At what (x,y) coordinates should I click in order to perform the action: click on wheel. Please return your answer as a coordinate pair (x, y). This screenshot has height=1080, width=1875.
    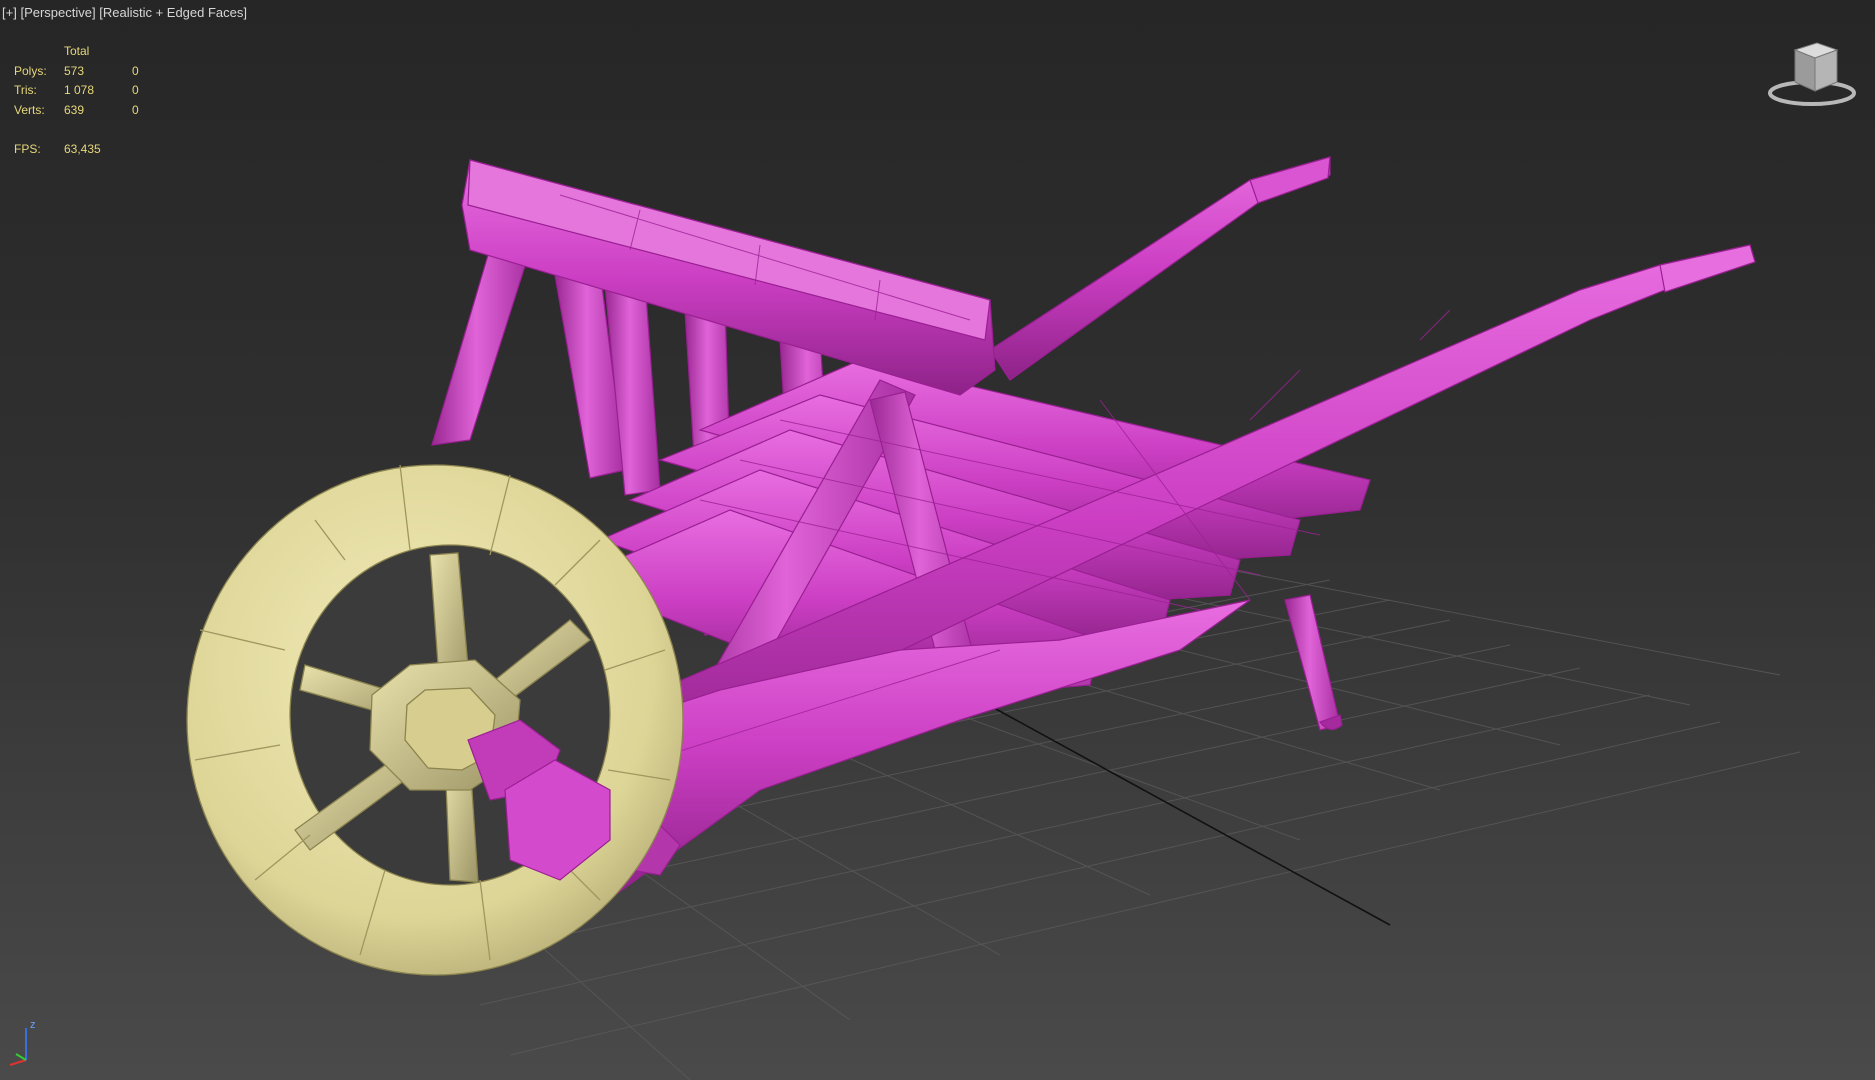
    Looking at the image, I should click on (435, 720).